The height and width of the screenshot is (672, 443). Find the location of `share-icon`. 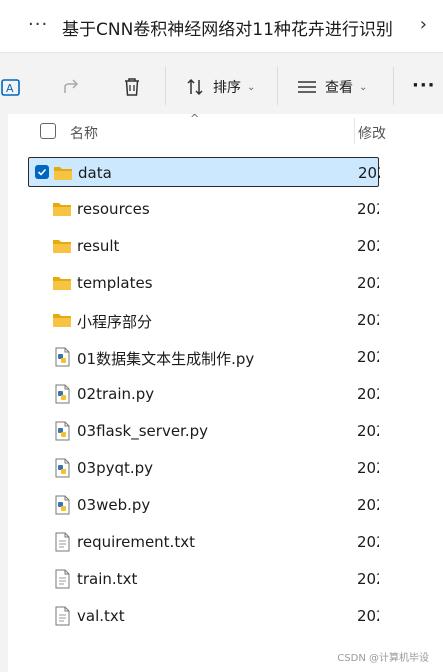

share-icon is located at coordinates (71, 86).